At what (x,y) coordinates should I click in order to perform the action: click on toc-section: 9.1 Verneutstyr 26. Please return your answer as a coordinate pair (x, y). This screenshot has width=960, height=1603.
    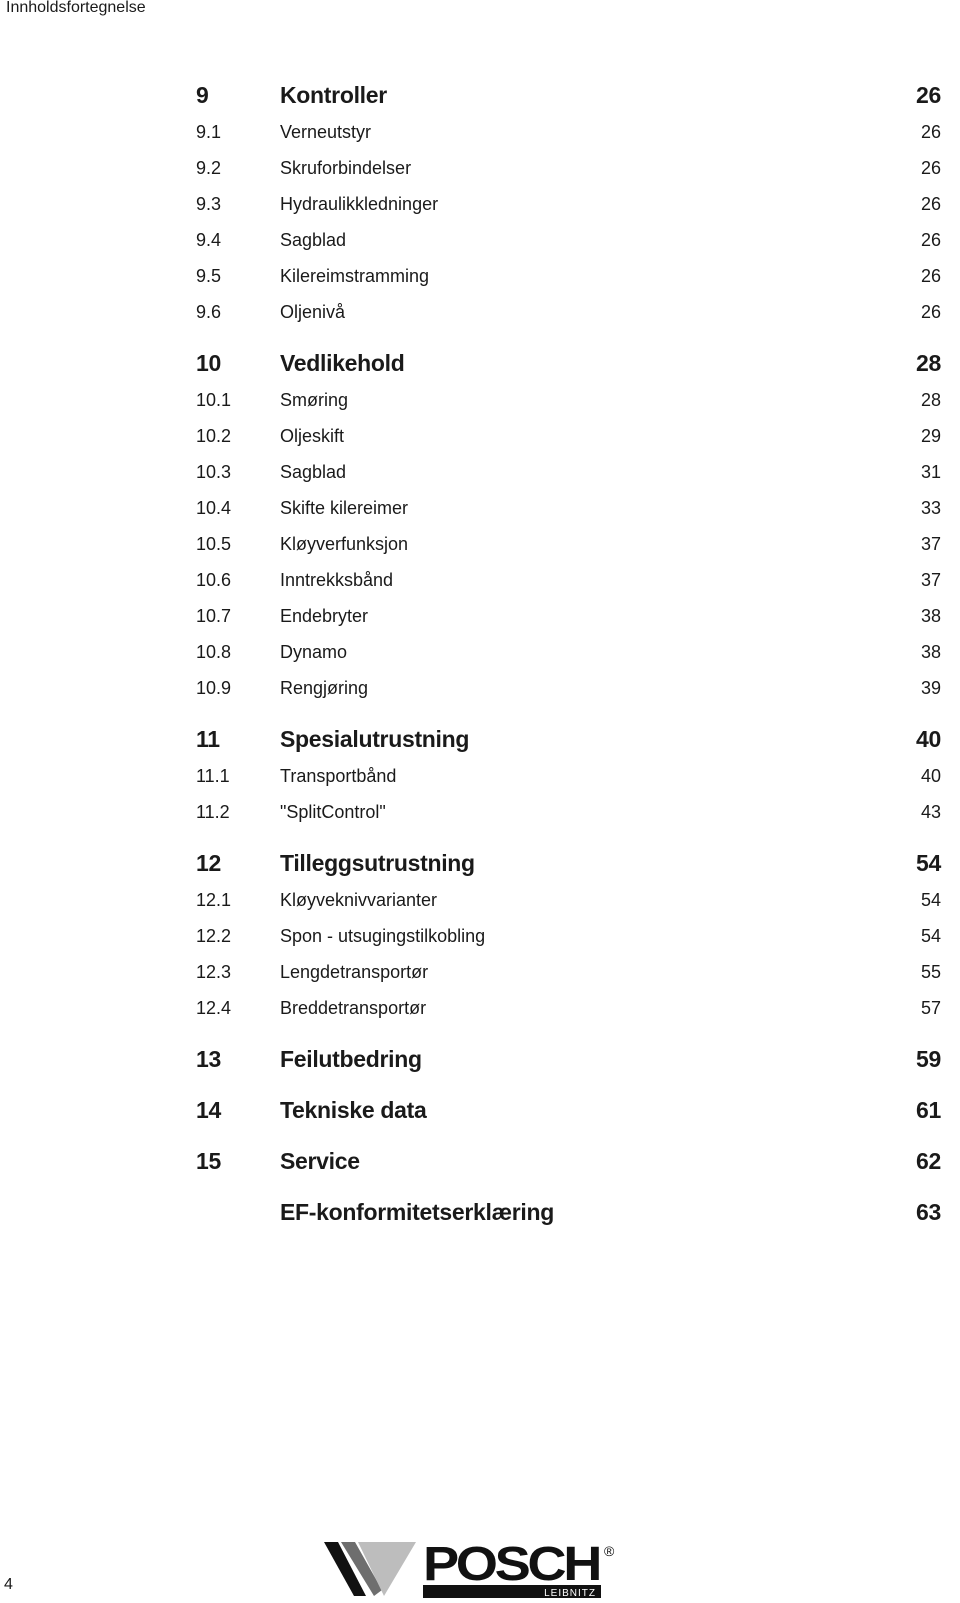
    Looking at the image, I should click on (568, 132).